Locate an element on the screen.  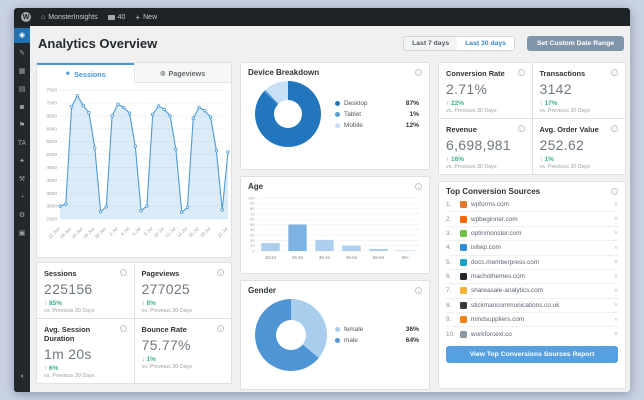
legend-dot is located at coordinates (337, 329).